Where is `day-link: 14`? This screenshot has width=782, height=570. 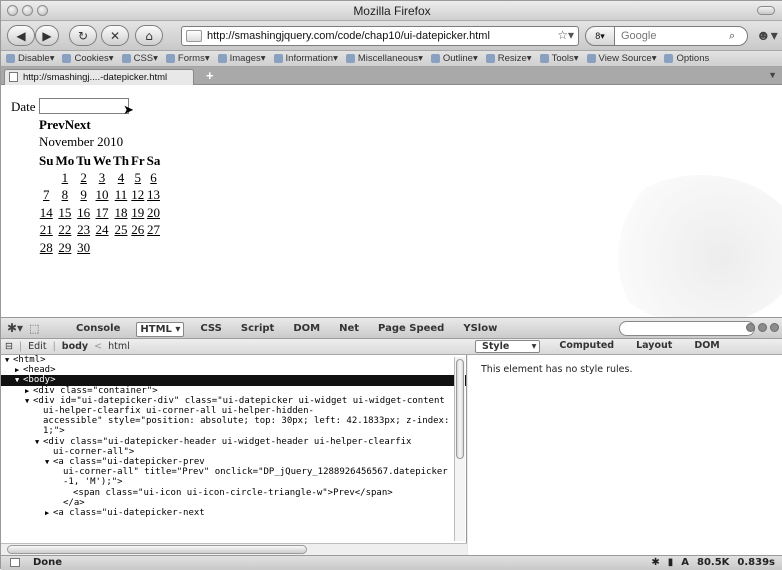
day-link: 14 is located at coordinates (46, 212).